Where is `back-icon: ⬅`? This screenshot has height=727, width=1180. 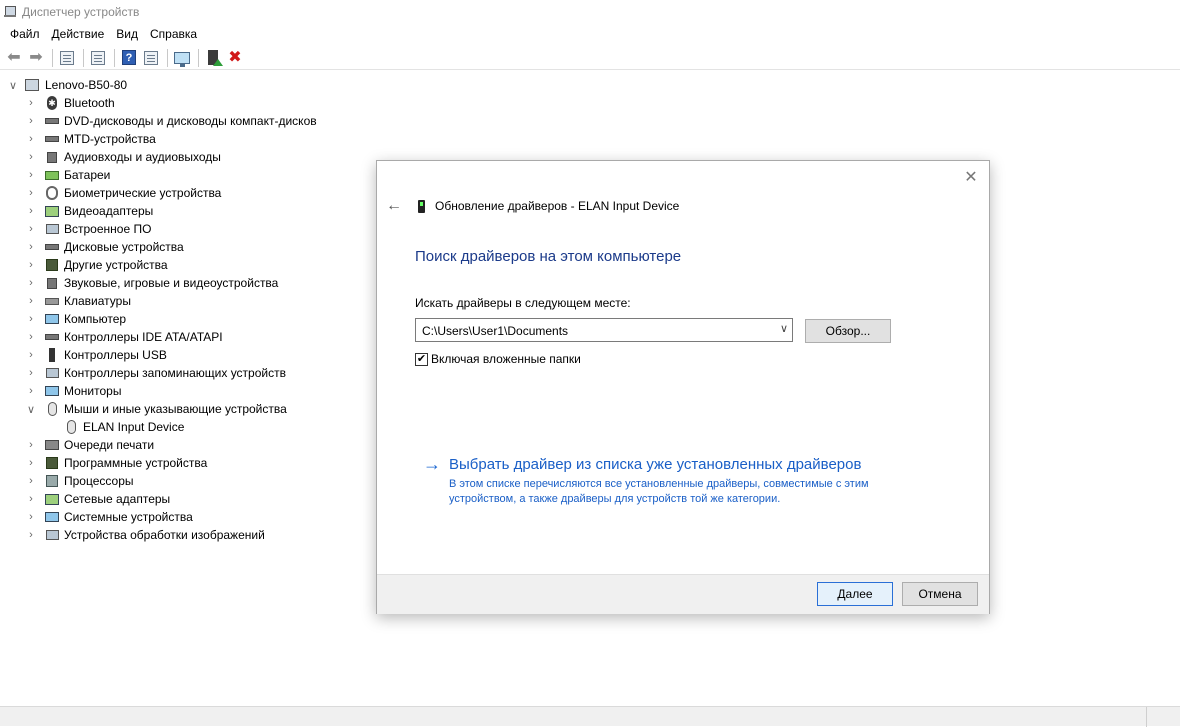
back-icon: ⬅ is located at coordinates (14, 57).